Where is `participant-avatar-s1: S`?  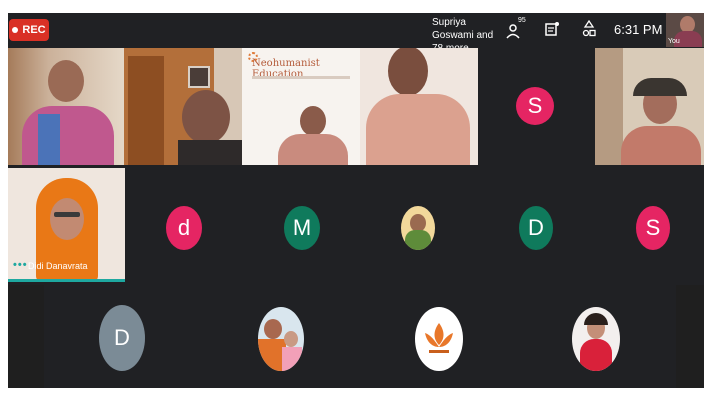 participant-avatar-s1: S is located at coordinates (535, 106).